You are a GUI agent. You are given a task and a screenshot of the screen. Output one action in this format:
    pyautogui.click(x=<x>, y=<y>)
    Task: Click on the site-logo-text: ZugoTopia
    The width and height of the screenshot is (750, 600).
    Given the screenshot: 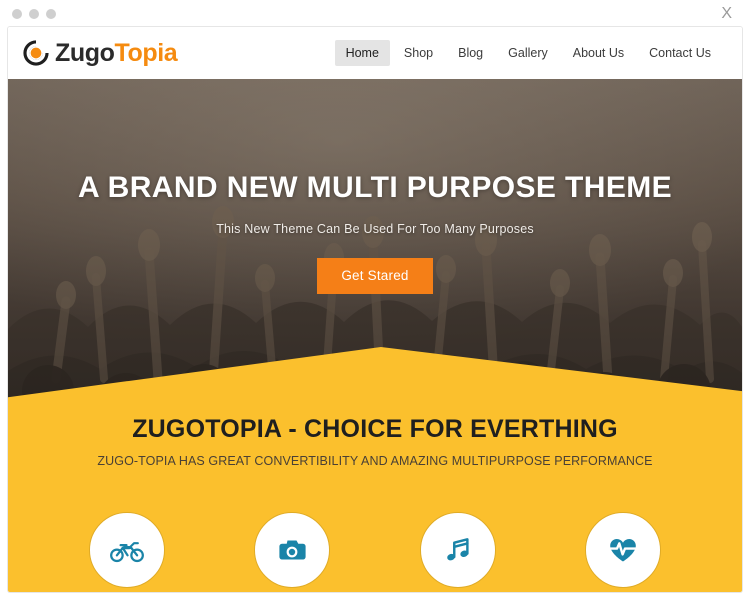 What is the action you would take?
    pyautogui.click(x=116, y=52)
    